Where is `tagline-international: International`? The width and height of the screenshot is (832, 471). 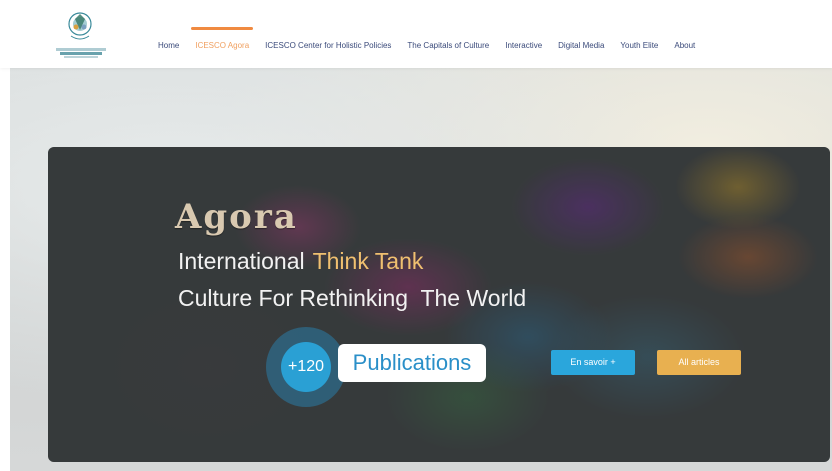
tagline-international: International is located at coordinates (241, 261).